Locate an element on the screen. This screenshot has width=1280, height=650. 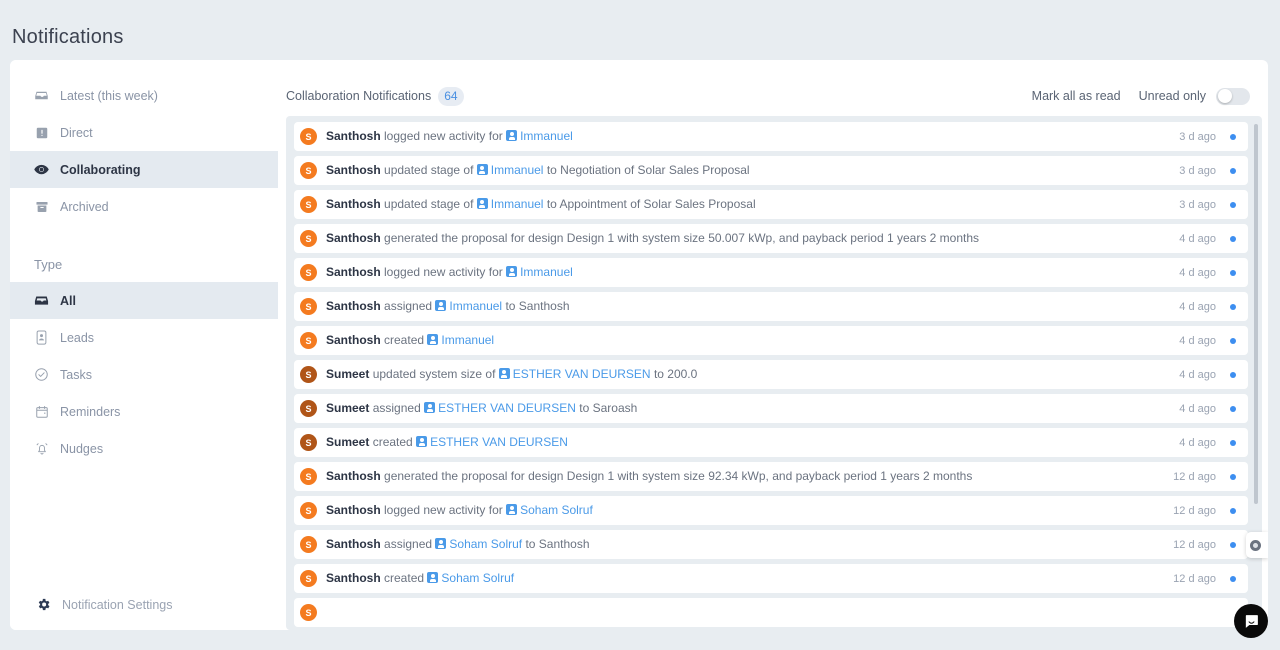
notification-action-suffix: to Appointment of Solar Sales Proposal is located at coordinates (651, 204).